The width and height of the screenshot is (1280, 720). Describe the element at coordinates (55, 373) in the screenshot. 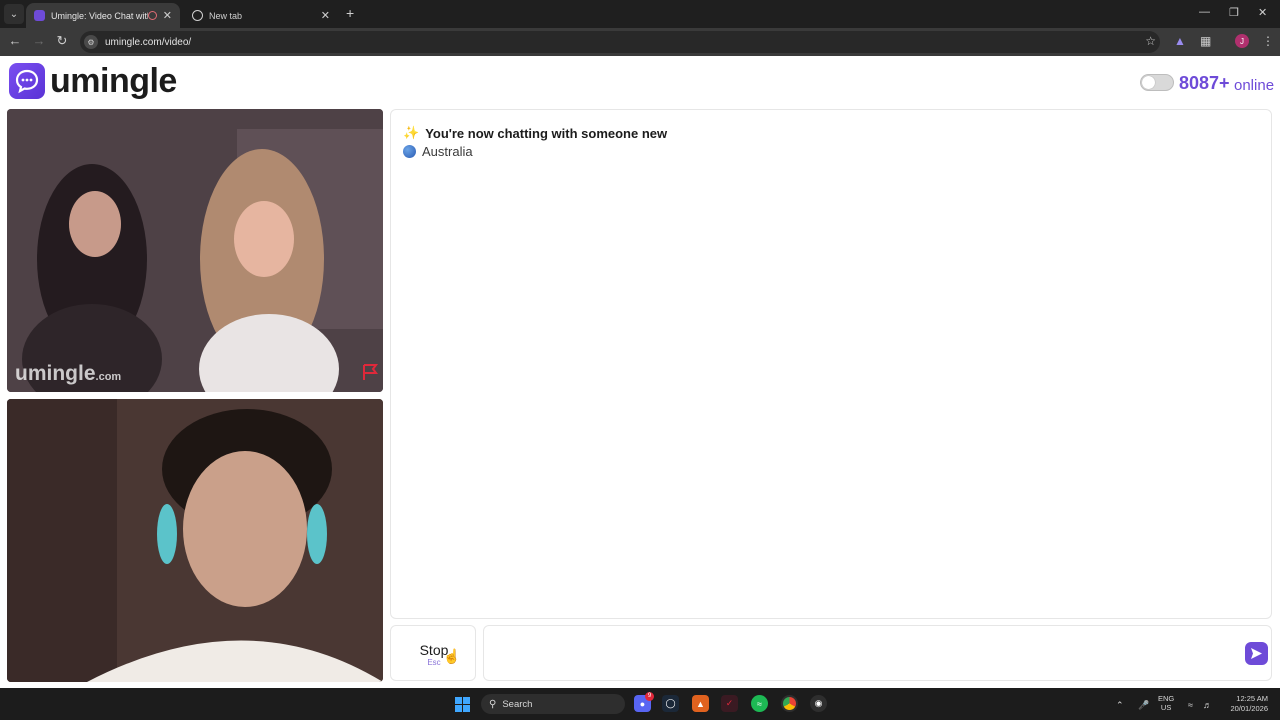

I see `watermark-main: umingle` at that location.